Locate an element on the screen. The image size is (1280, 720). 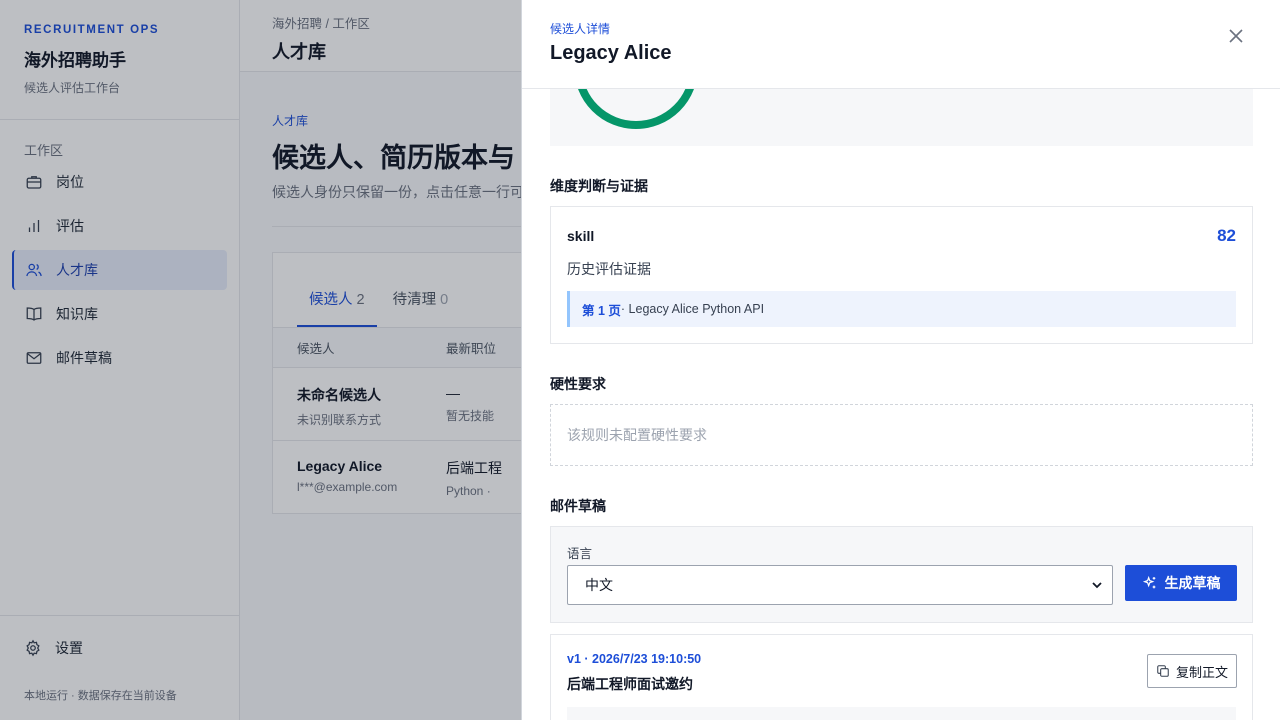
language-value: 中文 is located at coordinates (599, 585).